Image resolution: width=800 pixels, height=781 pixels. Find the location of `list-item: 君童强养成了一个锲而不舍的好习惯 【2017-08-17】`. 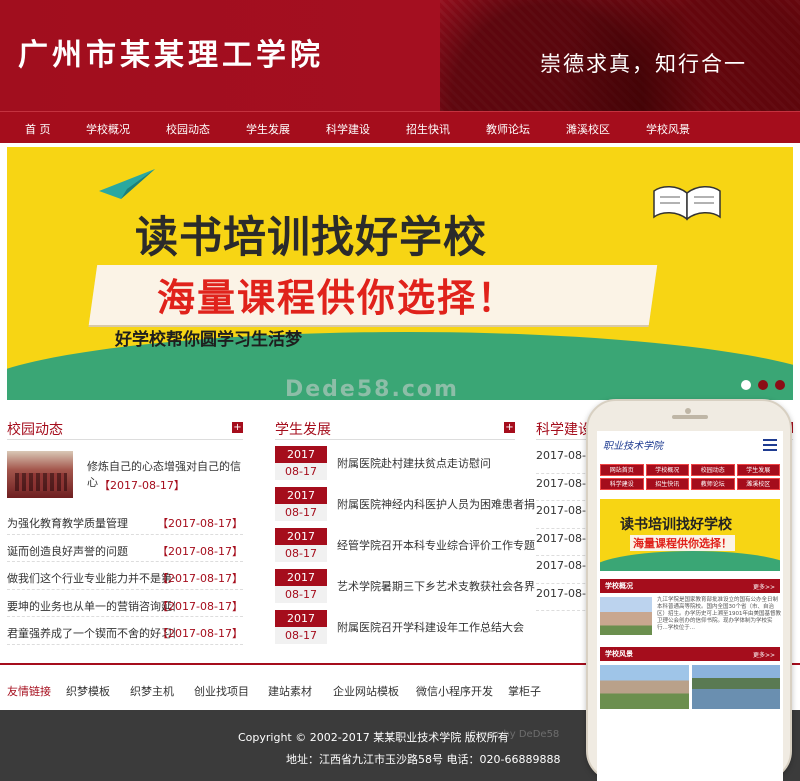

list-item: 君童强养成了一个锲而不舍的好习惯 【2017-08-17】 is located at coordinates (125, 631).